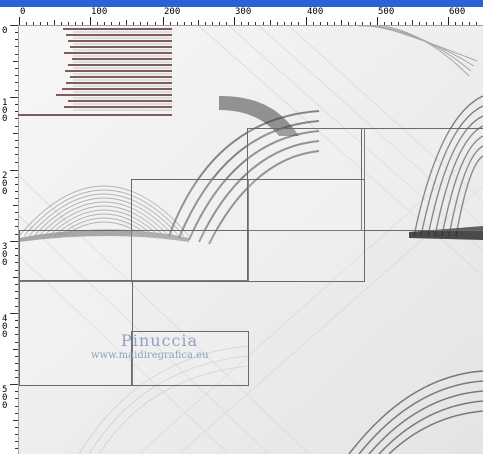 This screenshot has width=483, height=454. I want to click on title-bar, so click(241, 3).